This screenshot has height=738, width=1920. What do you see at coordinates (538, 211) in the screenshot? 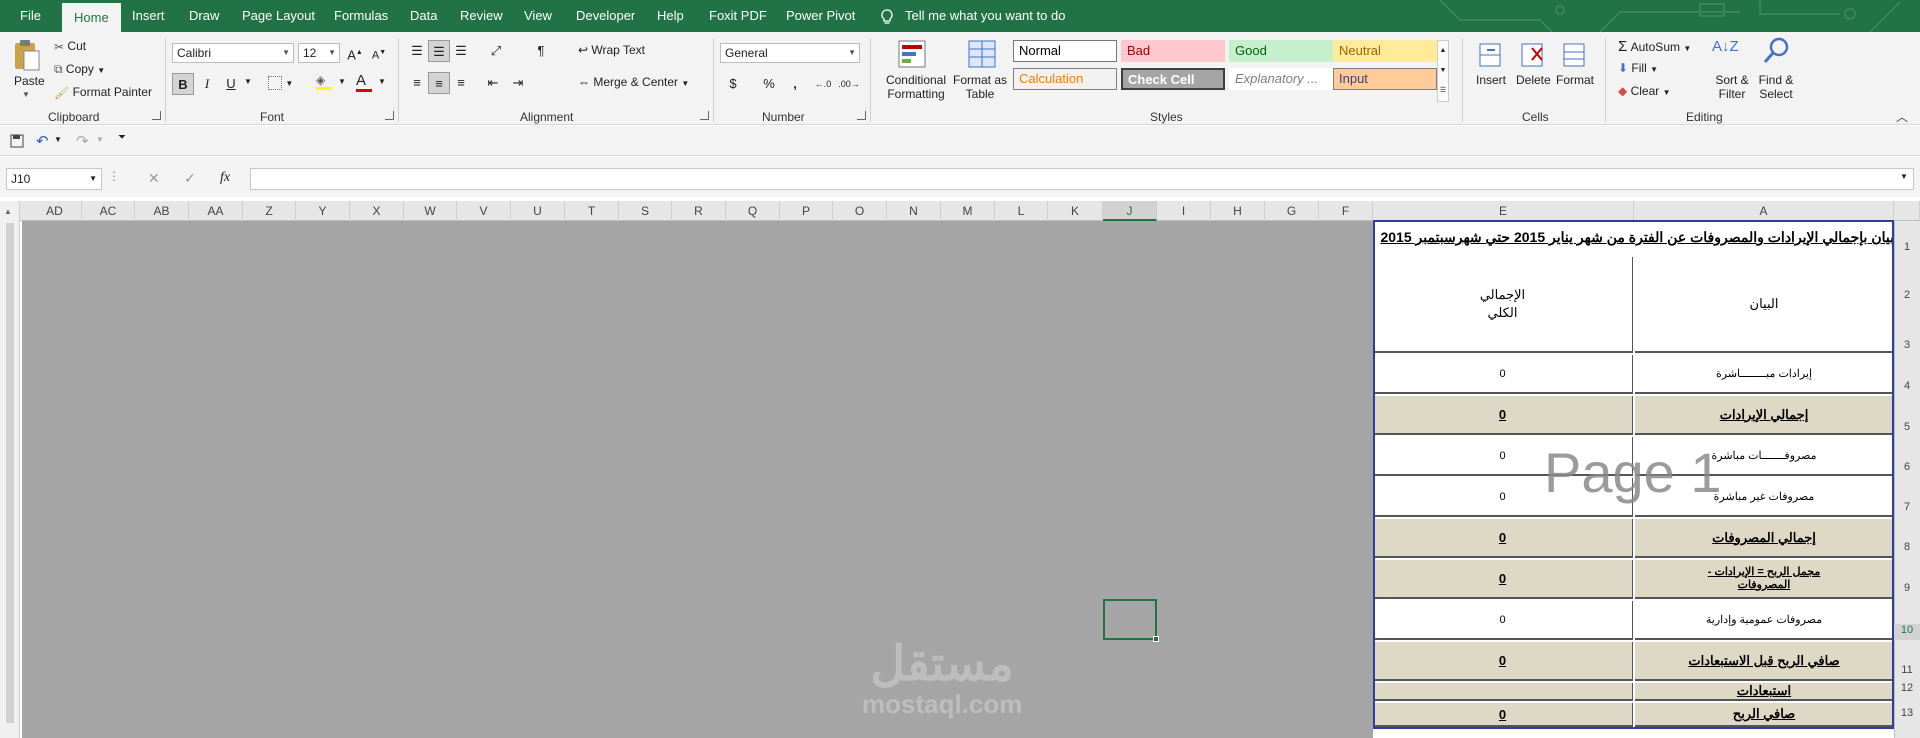
I see `column-header-u: U` at bounding box center [538, 211].